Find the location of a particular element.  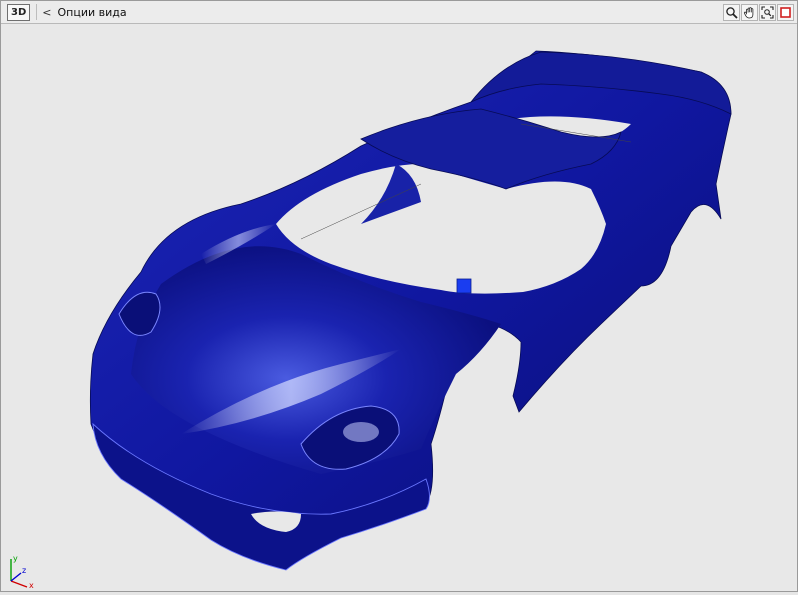

zoom-extents-button is located at coordinates (767, 12).